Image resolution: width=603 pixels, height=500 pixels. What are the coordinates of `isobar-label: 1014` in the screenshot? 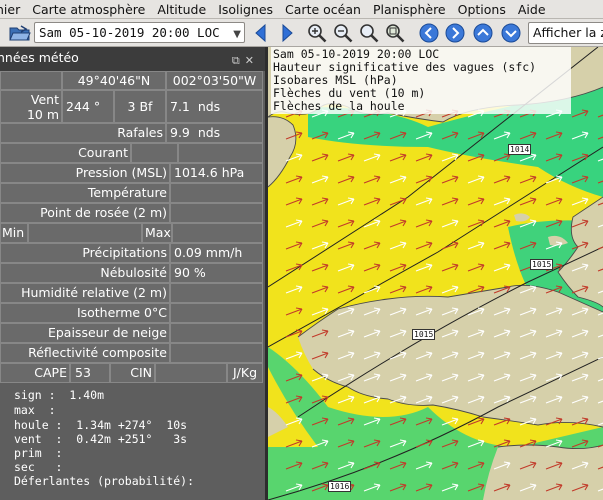 It's located at (520, 149).